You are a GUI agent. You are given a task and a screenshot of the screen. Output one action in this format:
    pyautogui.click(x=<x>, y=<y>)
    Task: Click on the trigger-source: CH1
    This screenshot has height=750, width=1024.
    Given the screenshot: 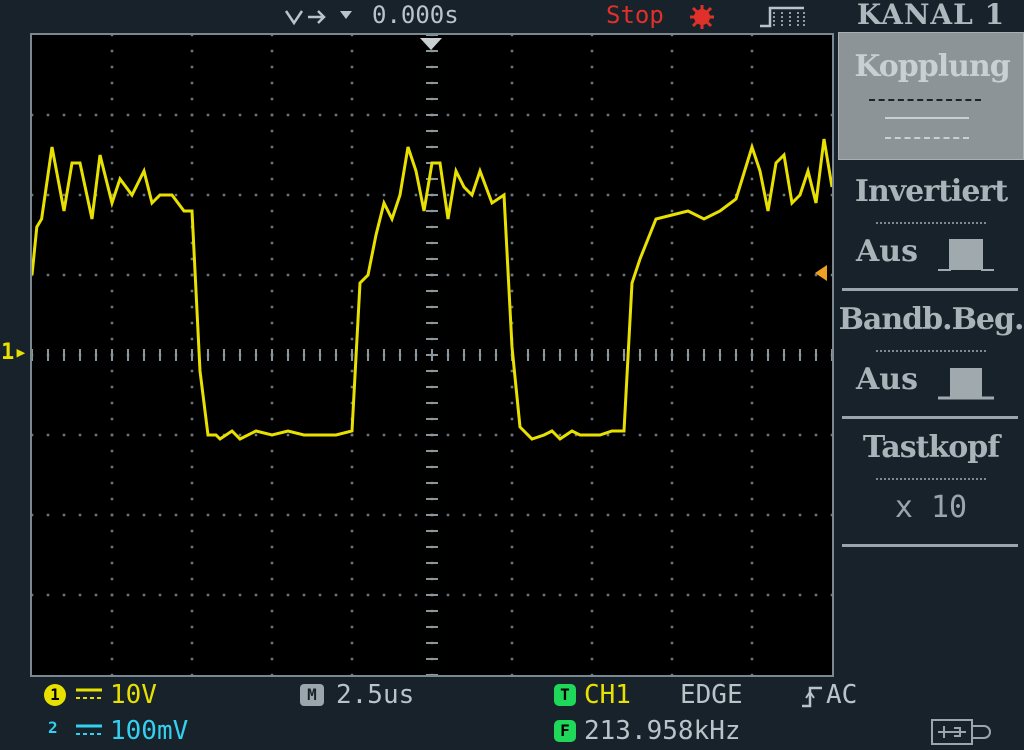 What is the action you would take?
    pyautogui.click(x=607, y=695)
    